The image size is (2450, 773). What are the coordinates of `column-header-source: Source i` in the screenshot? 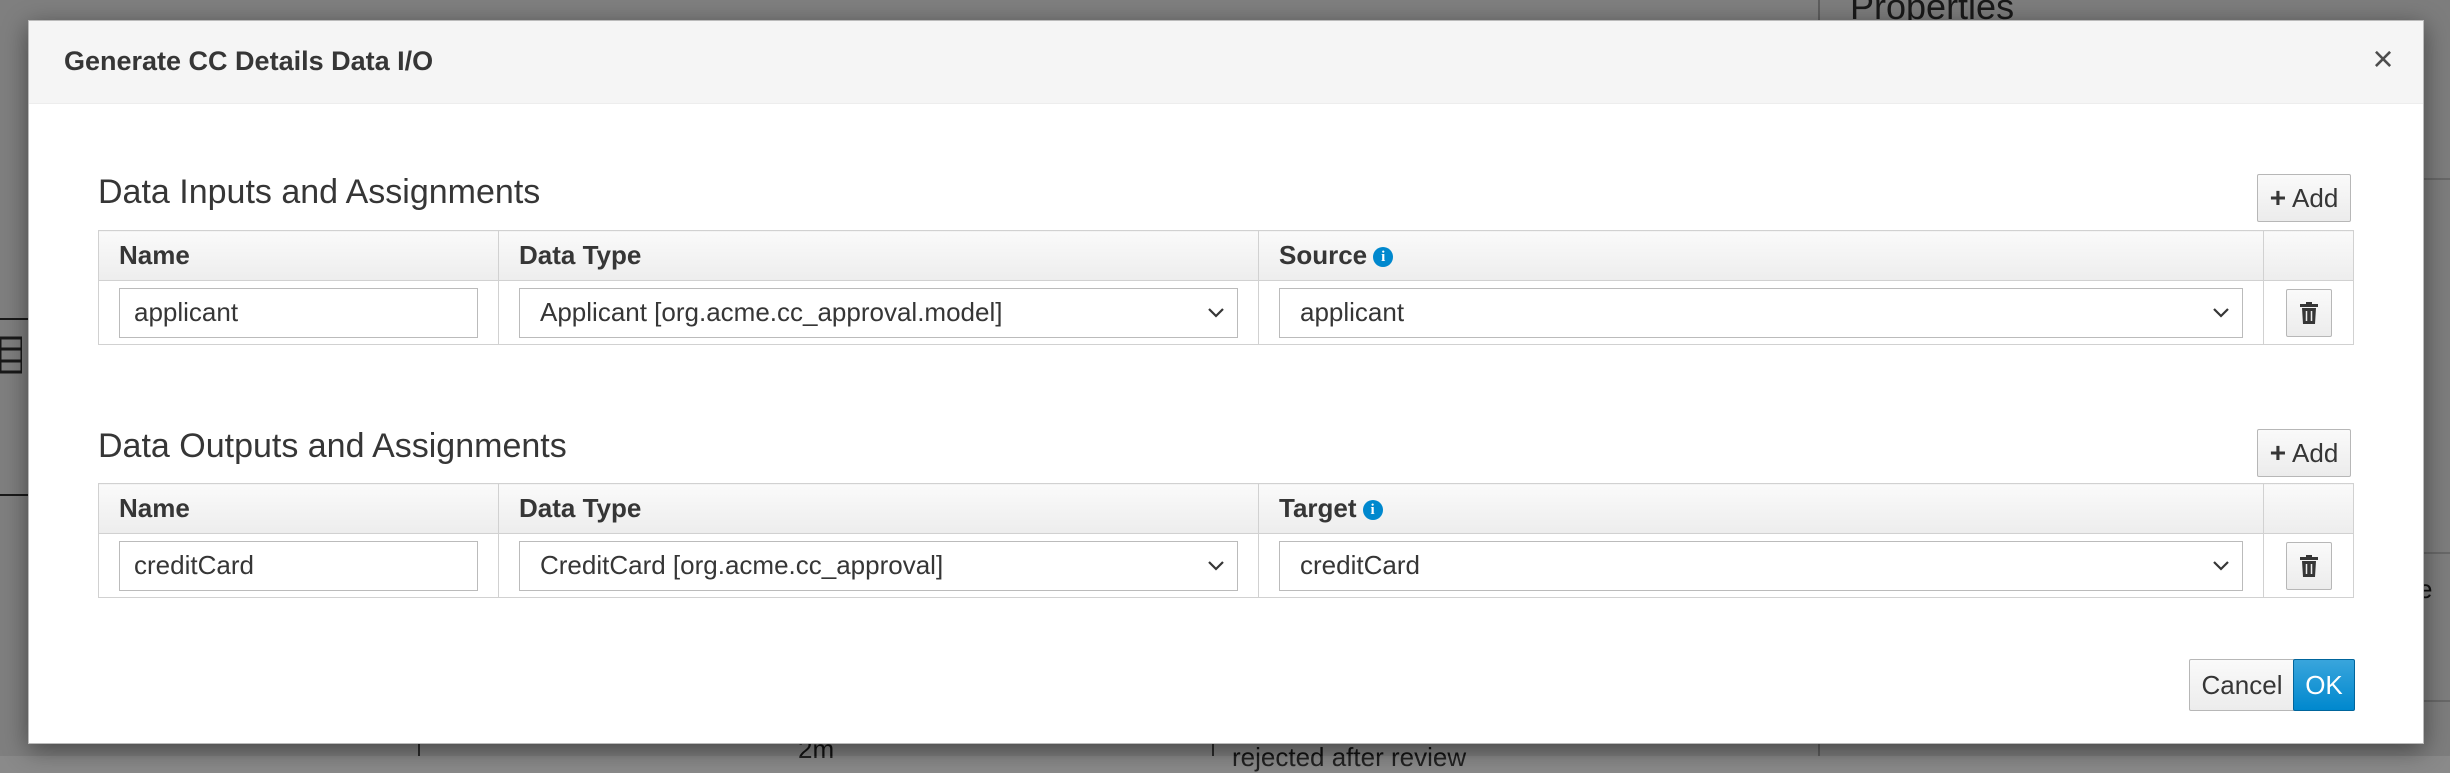 It's located at (1761, 255).